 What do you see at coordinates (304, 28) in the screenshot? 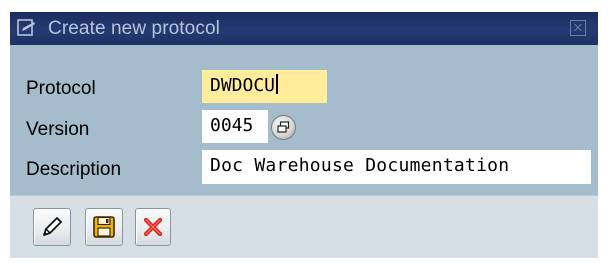
I see `dialog-title-bar: Create new protocol` at bounding box center [304, 28].